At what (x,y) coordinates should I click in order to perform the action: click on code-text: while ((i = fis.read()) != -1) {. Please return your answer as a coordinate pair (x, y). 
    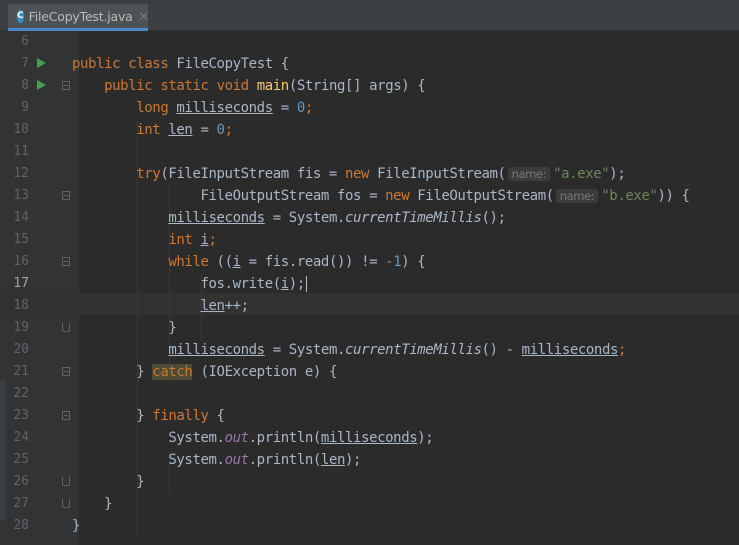
    Looking at the image, I should click on (297, 262).